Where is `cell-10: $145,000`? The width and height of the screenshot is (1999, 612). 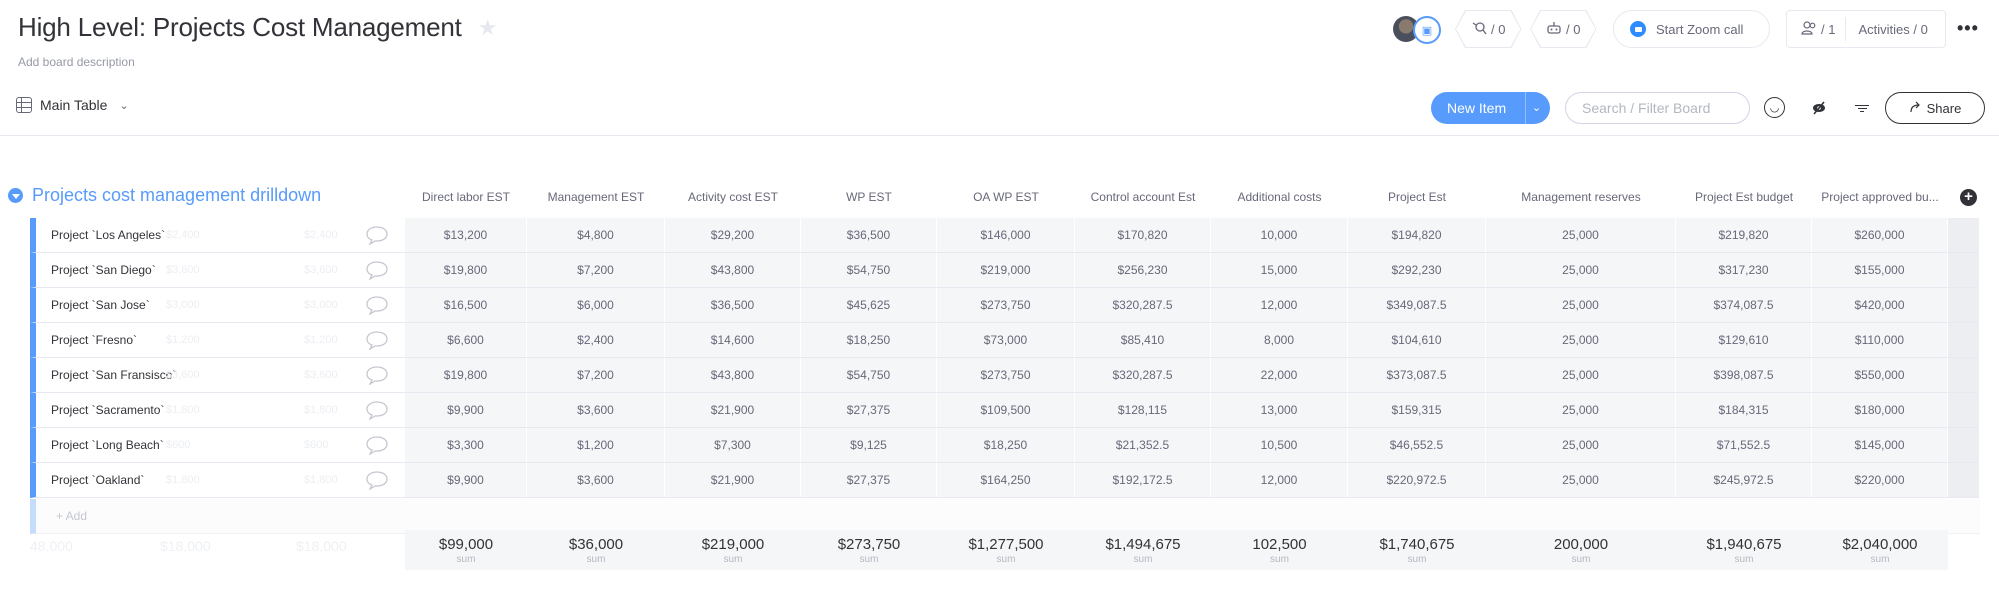 cell-10: $145,000 is located at coordinates (1880, 445).